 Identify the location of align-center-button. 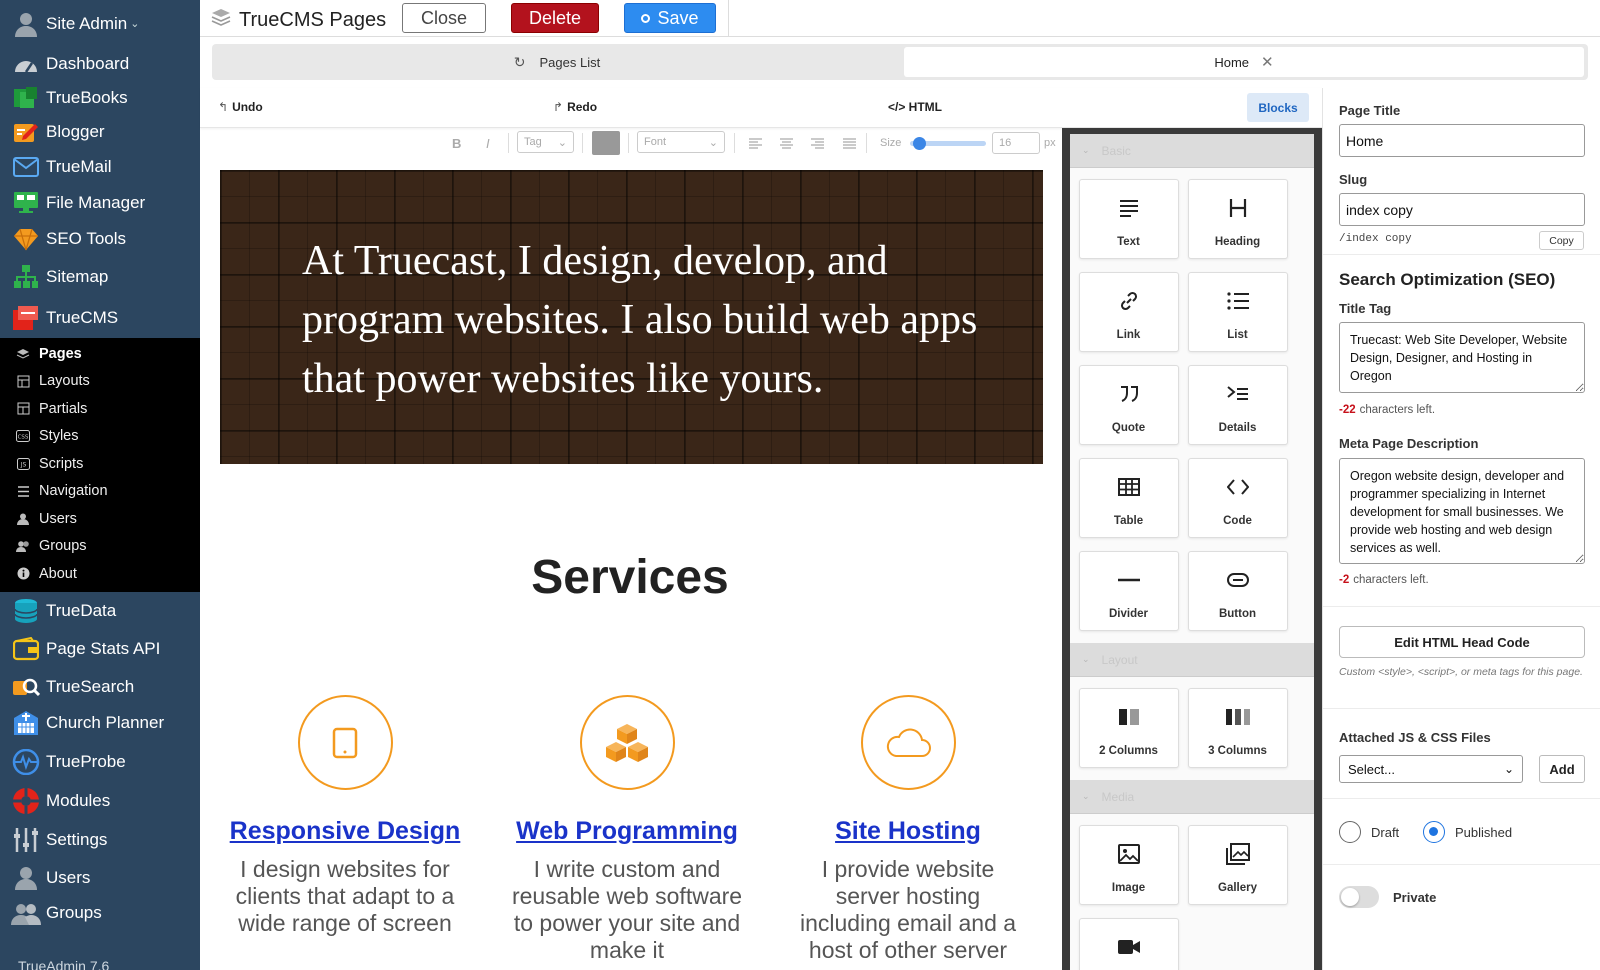
(786, 143).